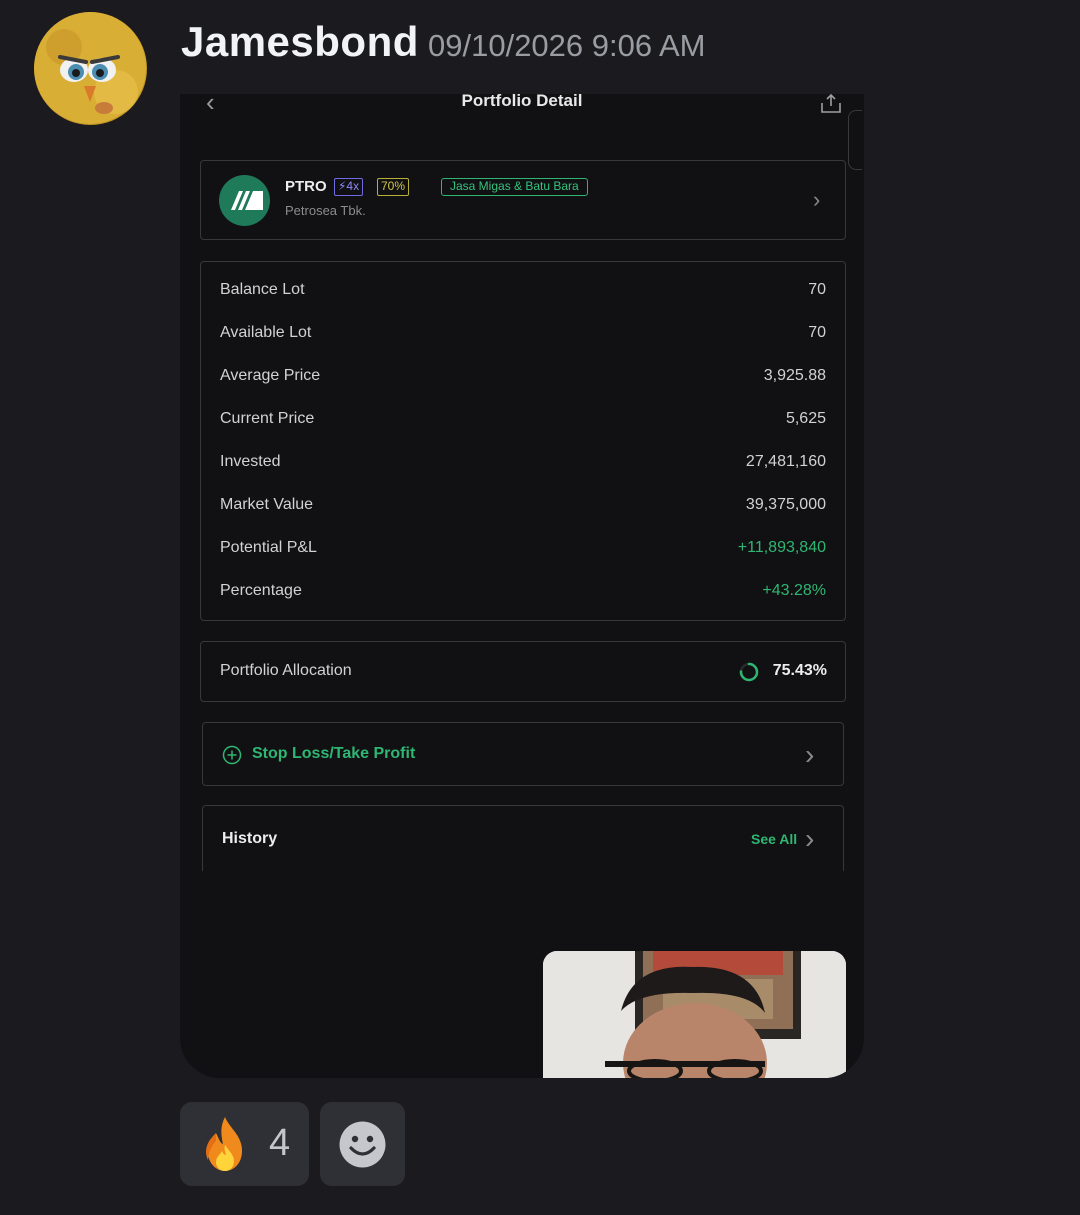 The width and height of the screenshot is (1080, 1215). I want to click on detail-row: Current Price 5,625, so click(523, 421).